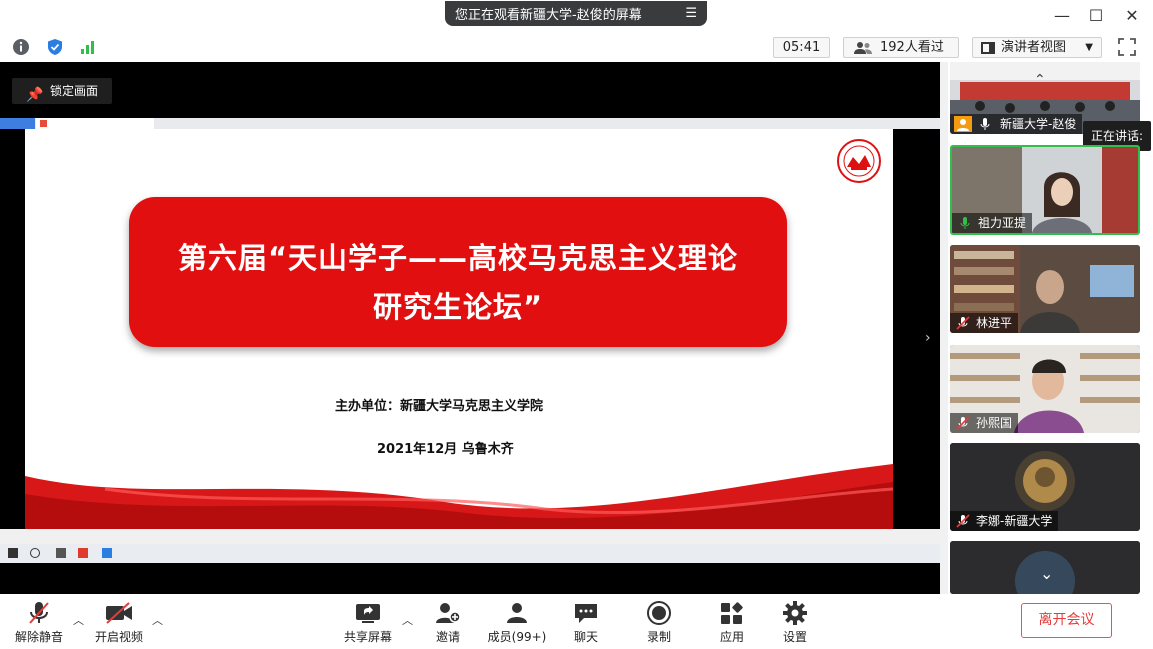 This screenshot has height=649, width=1153. I want to click on viewer-count: 192人看过, so click(912, 47).